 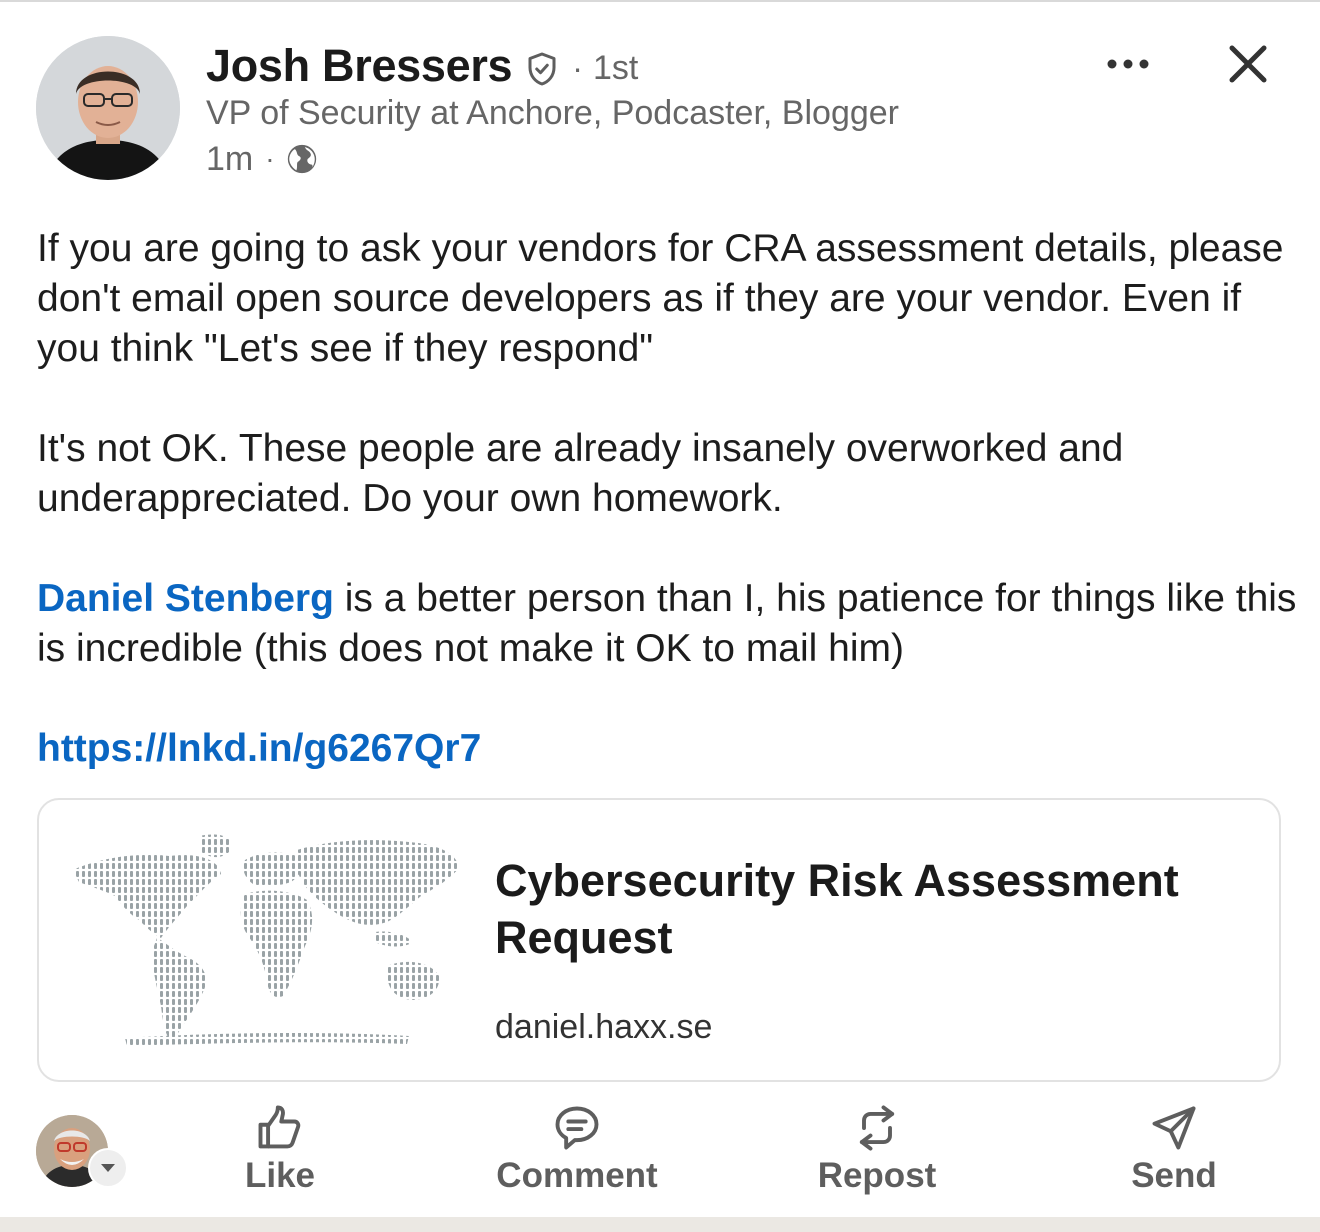 I want to click on post-url-link: https://lnkd.in/g6267Qr7, so click(x=259, y=748).